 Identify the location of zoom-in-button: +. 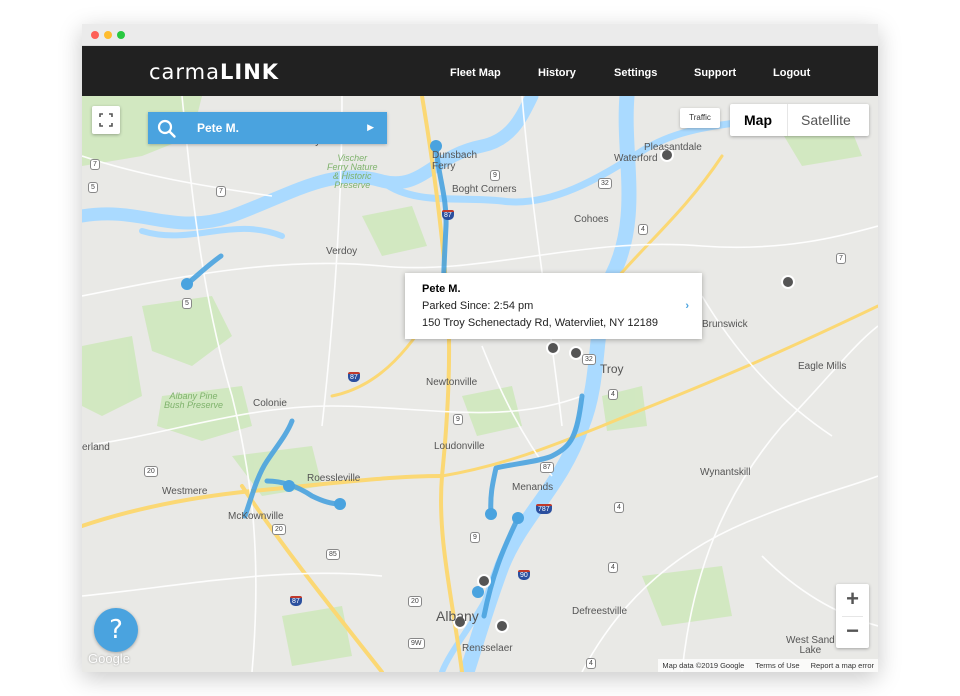
(852, 600).